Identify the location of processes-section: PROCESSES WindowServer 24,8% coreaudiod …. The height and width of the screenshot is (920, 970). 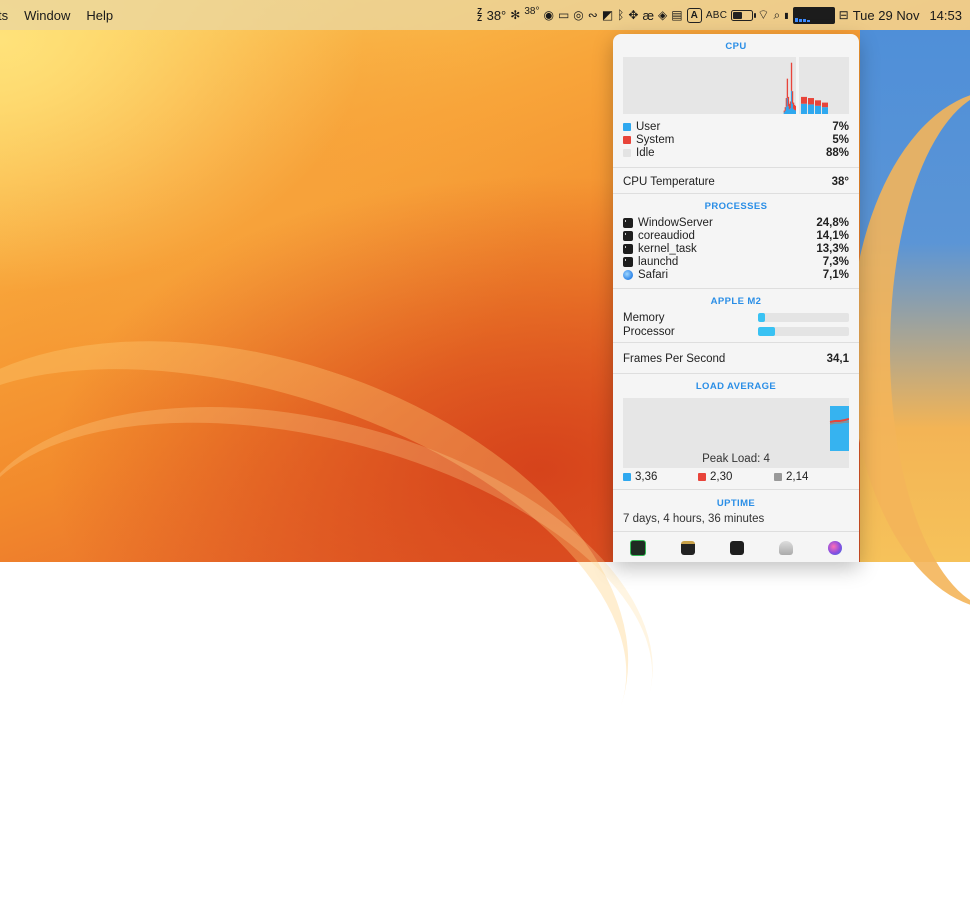
(736, 241).